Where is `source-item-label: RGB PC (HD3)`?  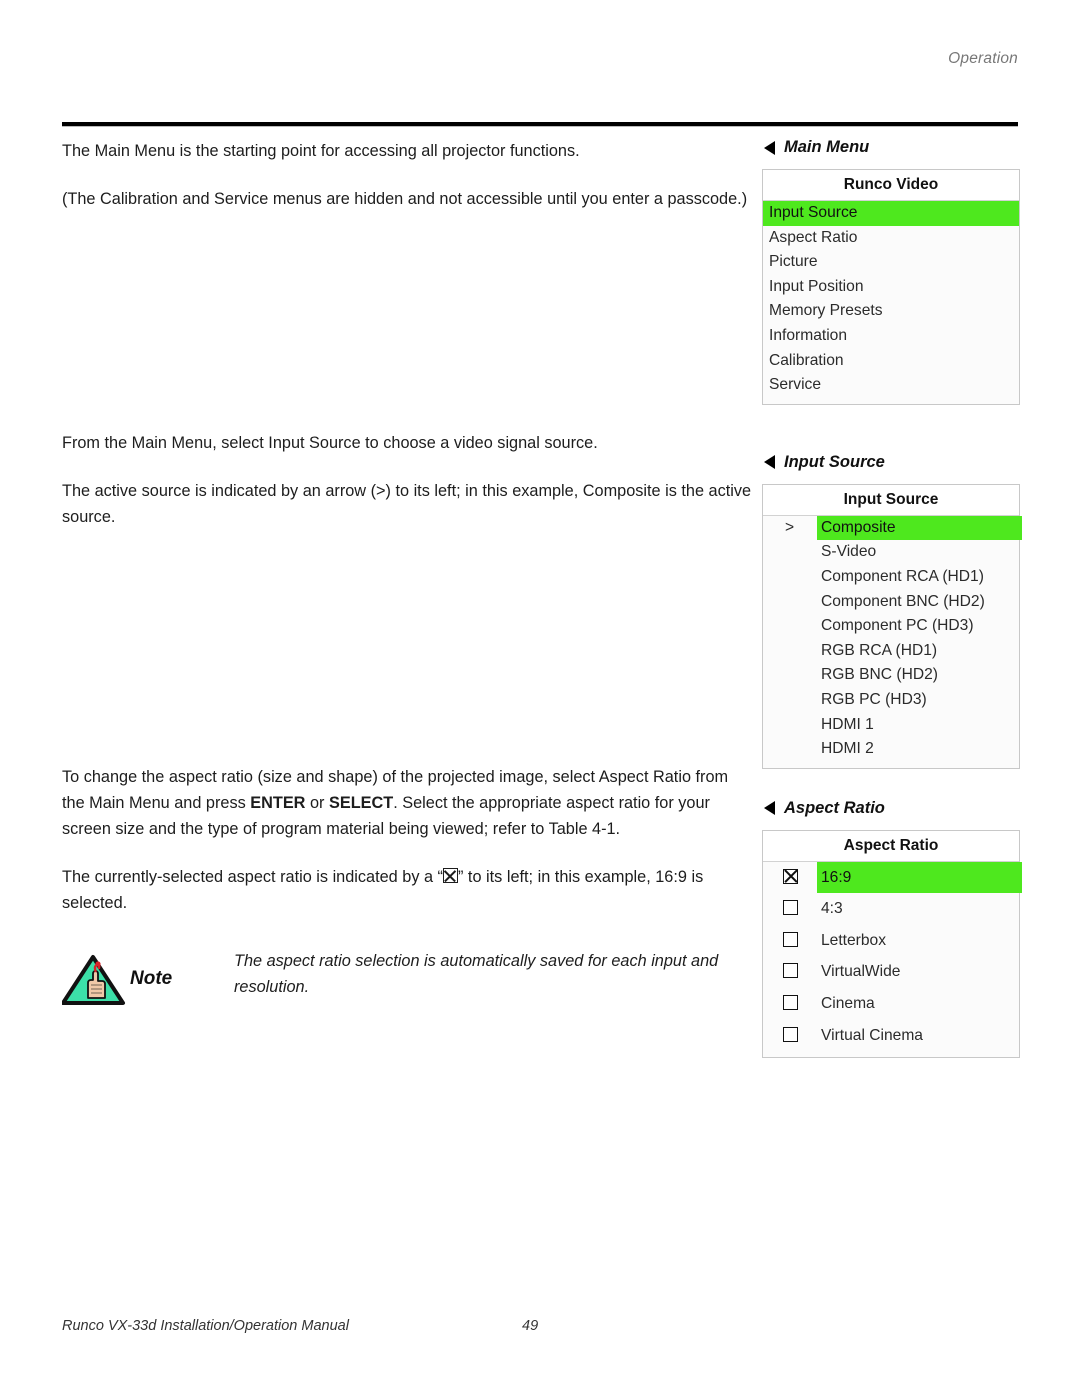
source-item-label: RGB PC (HD3) is located at coordinates (874, 699).